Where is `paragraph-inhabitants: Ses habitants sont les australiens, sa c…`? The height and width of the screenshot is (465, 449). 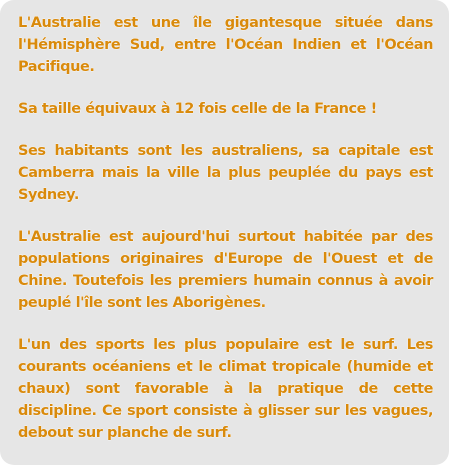 paragraph-inhabitants: Ses habitants sont les australiens, sa c… is located at coordinates (226, 173).